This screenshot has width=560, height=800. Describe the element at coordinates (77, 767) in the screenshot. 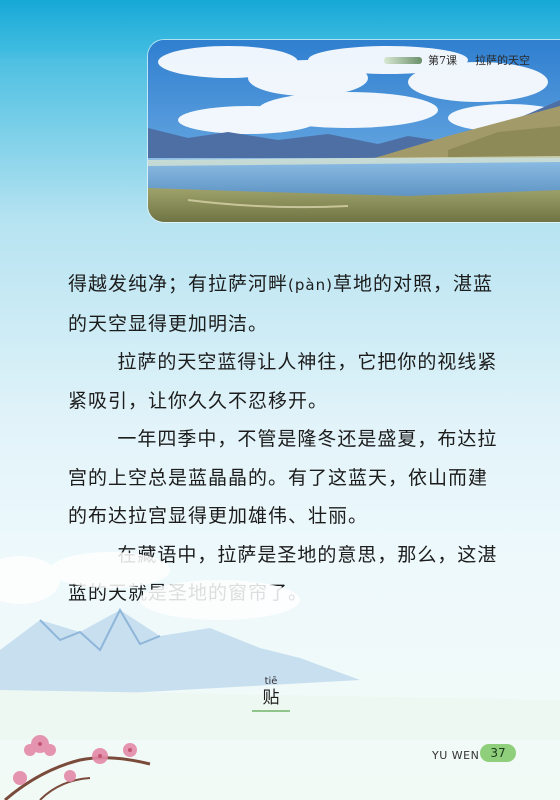

I see `peach-blossom-decoration` at that location.